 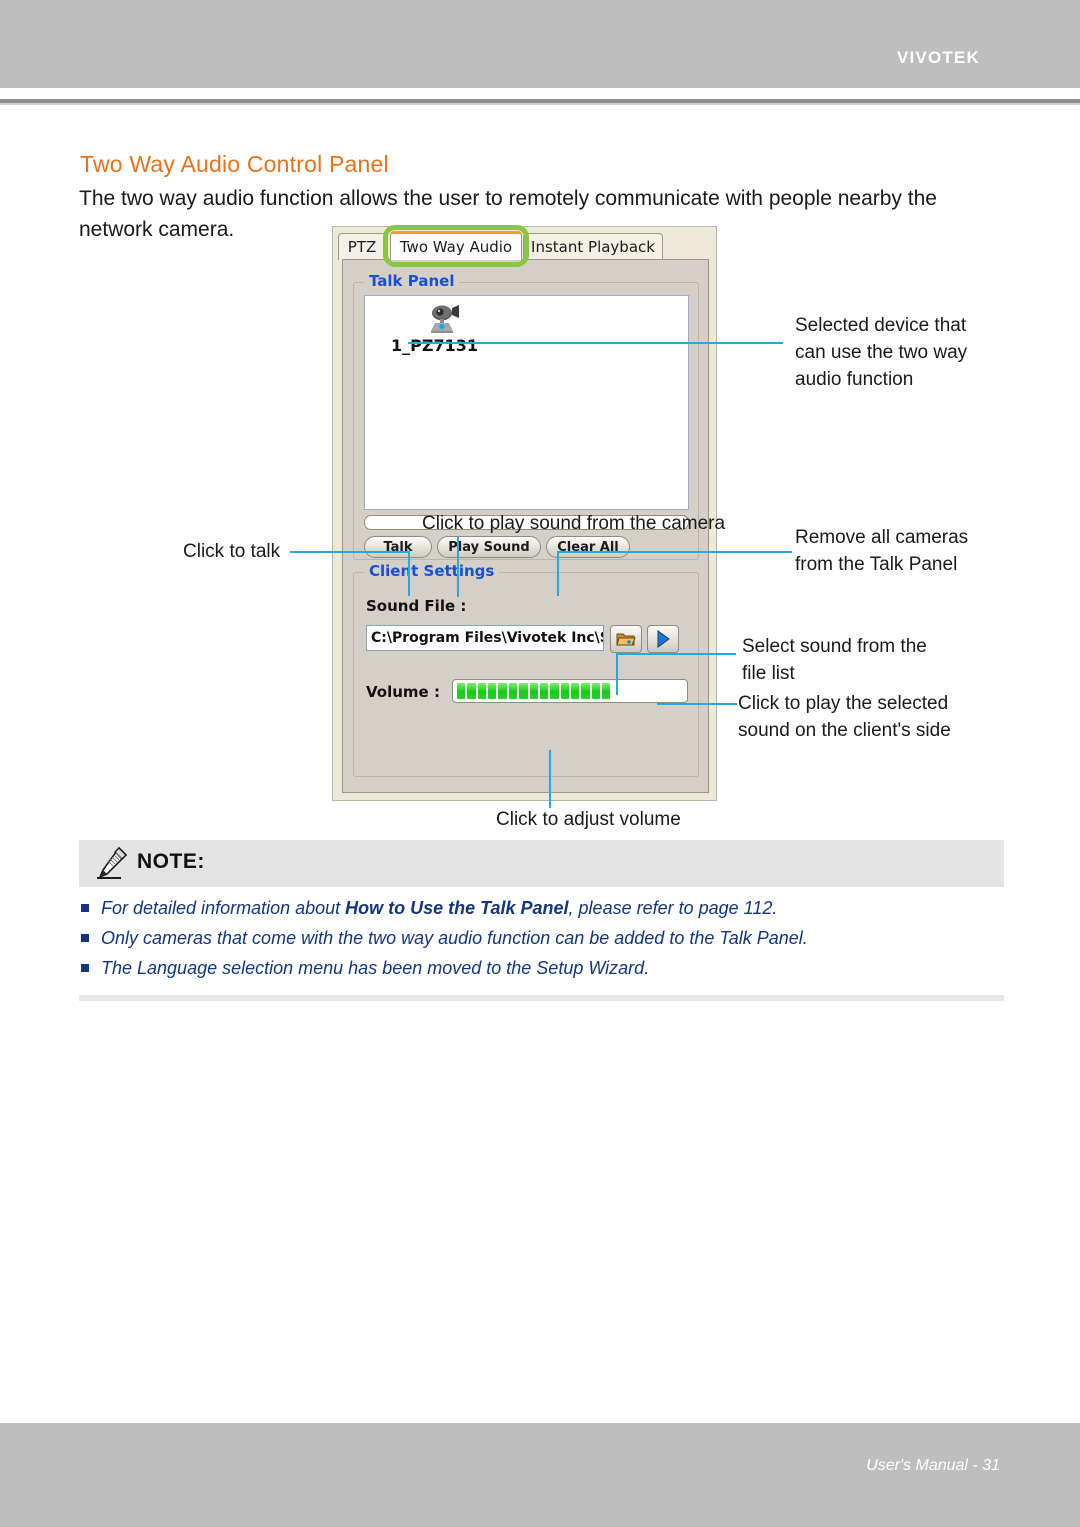 I want to click on folder-open-icon, so click(x=626, y=639).